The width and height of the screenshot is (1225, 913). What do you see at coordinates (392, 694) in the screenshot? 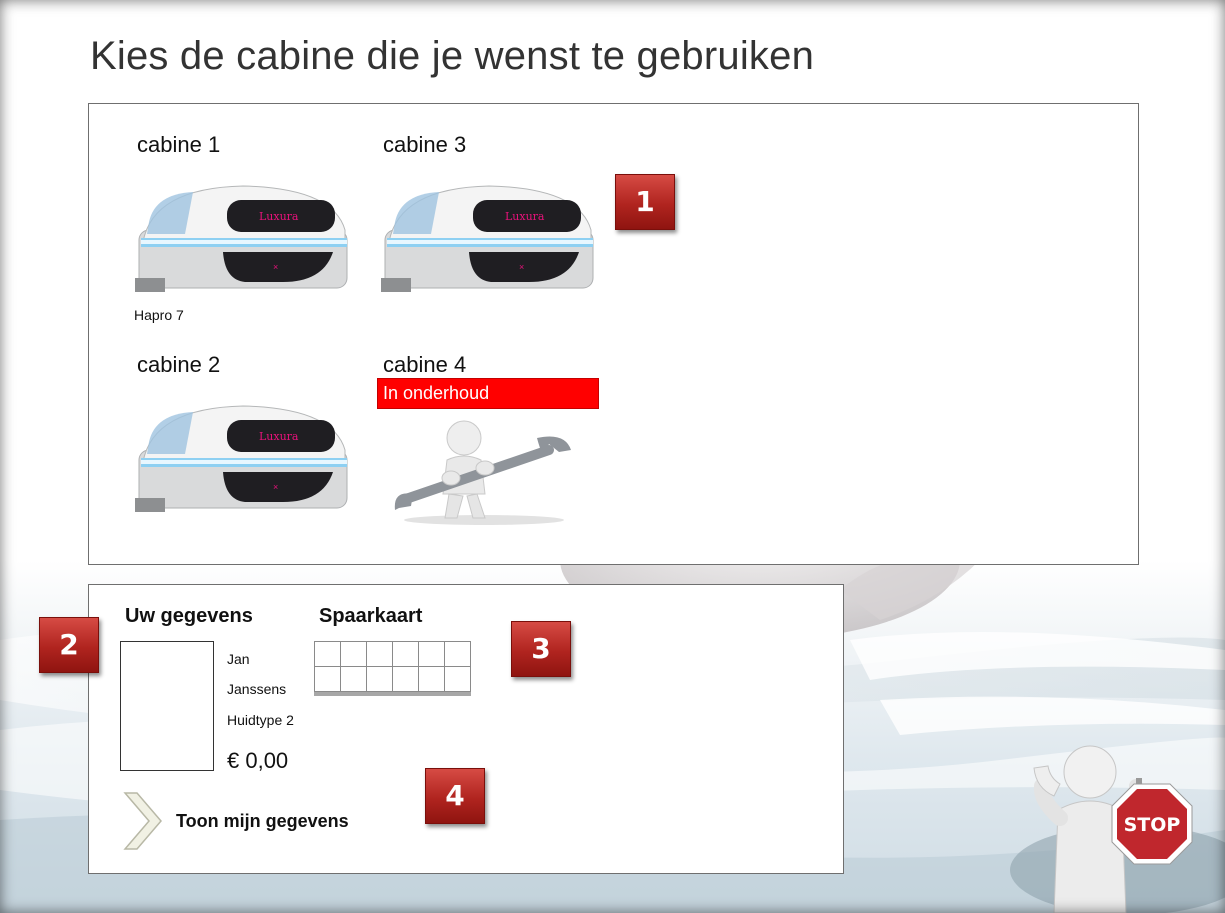
I see `savings-card-bottom-bar` at bounding box center [392, 694].